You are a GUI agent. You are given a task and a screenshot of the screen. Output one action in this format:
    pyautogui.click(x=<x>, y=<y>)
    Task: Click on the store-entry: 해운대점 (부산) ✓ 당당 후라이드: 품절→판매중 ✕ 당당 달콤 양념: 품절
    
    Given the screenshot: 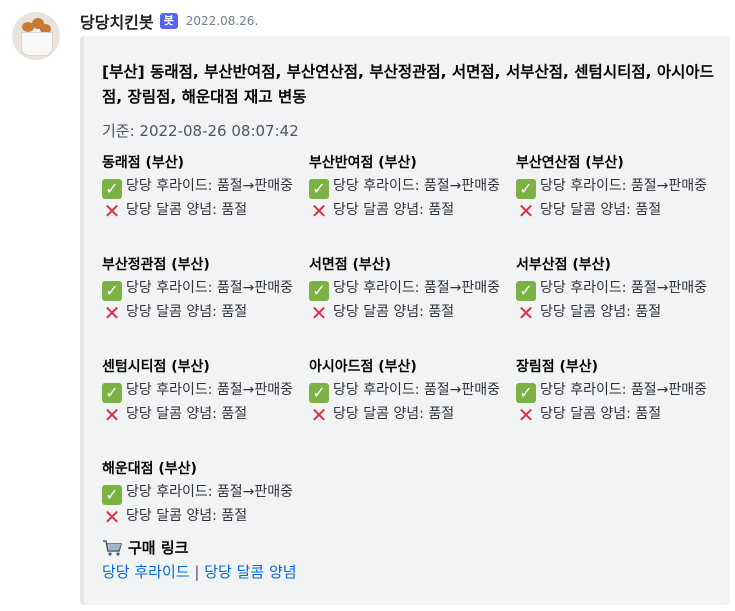 What is the action you would take?
    pyautogui.click(x=252, y=493)
    